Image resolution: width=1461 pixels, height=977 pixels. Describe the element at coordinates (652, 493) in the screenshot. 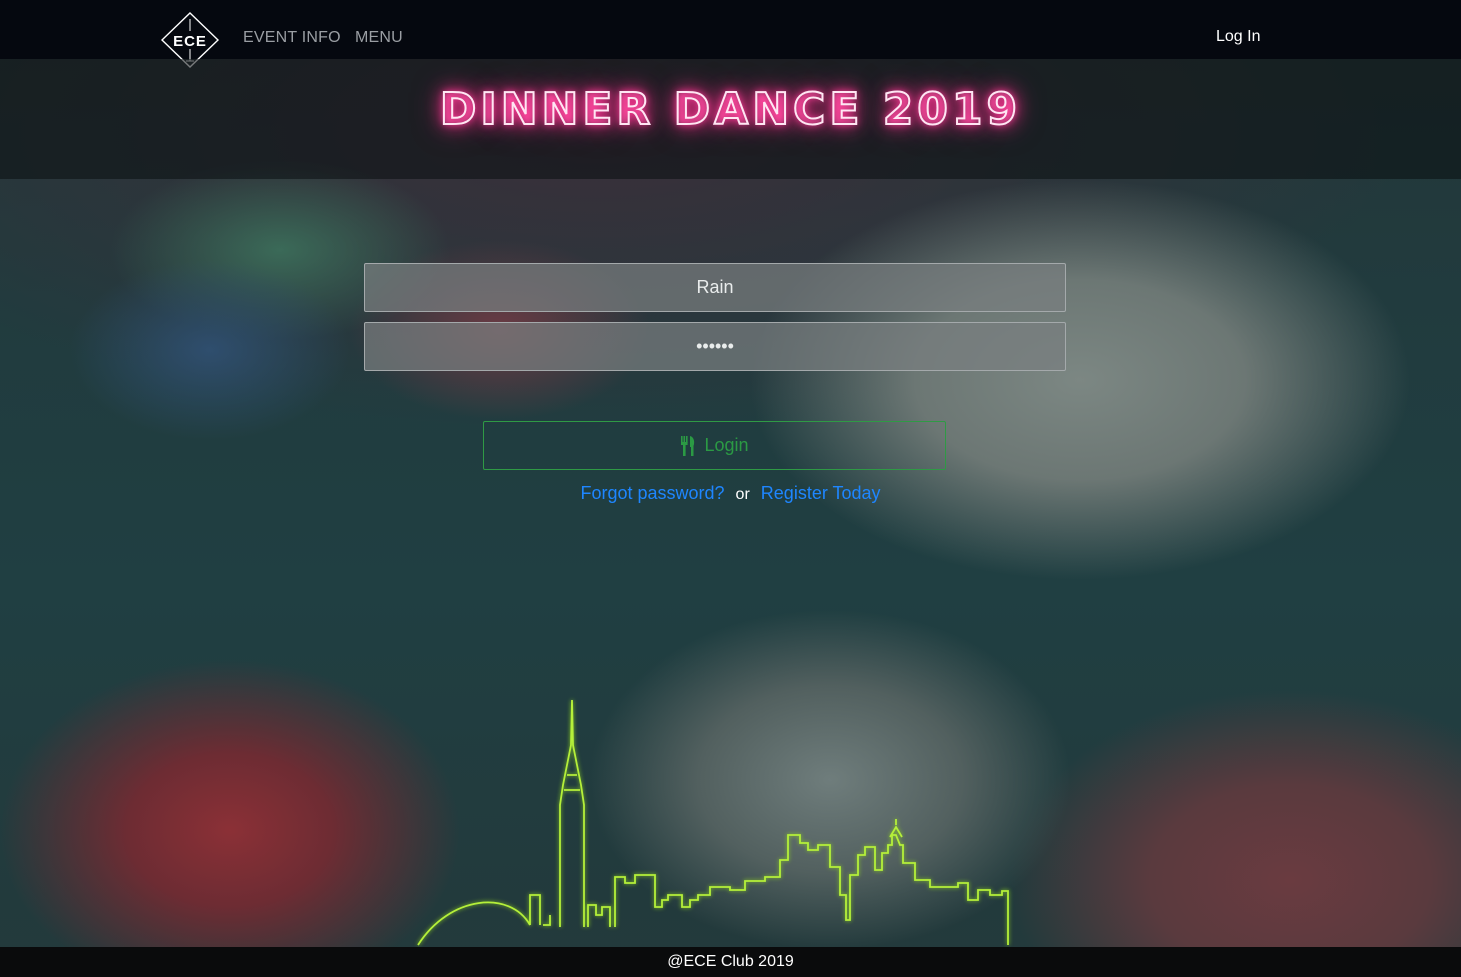

I see `forgot-password-link: Forgot password?` at that location.